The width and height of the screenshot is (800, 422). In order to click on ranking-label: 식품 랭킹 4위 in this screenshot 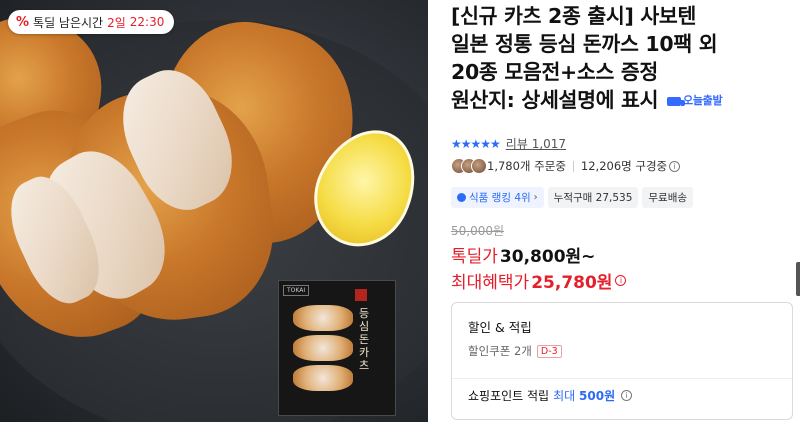, I will do `click(500, 198)`.